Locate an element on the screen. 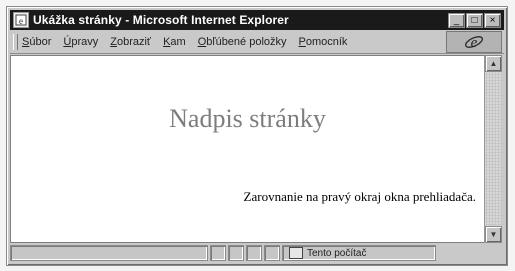 The width and height of the screenshot is (515, 271). maximize-button: □ is located at coordinates (474, 20).